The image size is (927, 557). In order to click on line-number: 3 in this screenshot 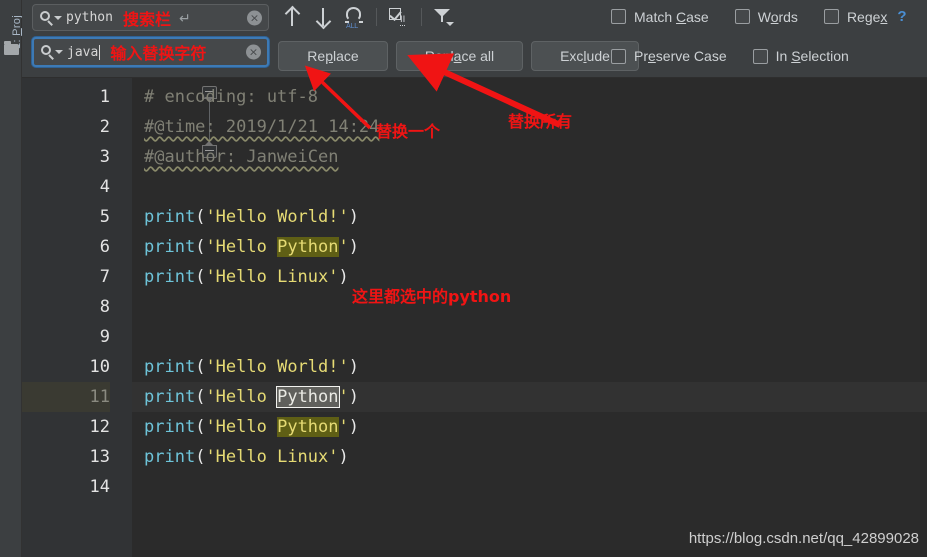, I will do `click(104, 157)`.